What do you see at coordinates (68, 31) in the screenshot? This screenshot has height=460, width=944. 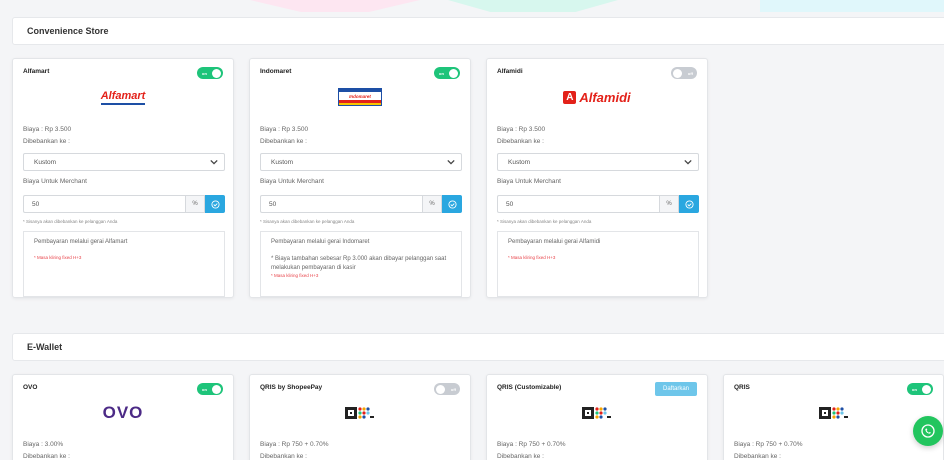 I see `section-title: Convenience Store` at bounding box center [68, 31].